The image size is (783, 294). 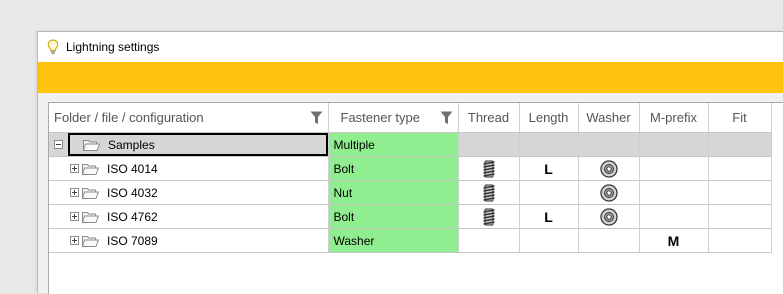 What do you see at coordinates (132, 192) in the screenshot?
I see `tree-item-label: ISO 4032` at bounding box center [132, 192].